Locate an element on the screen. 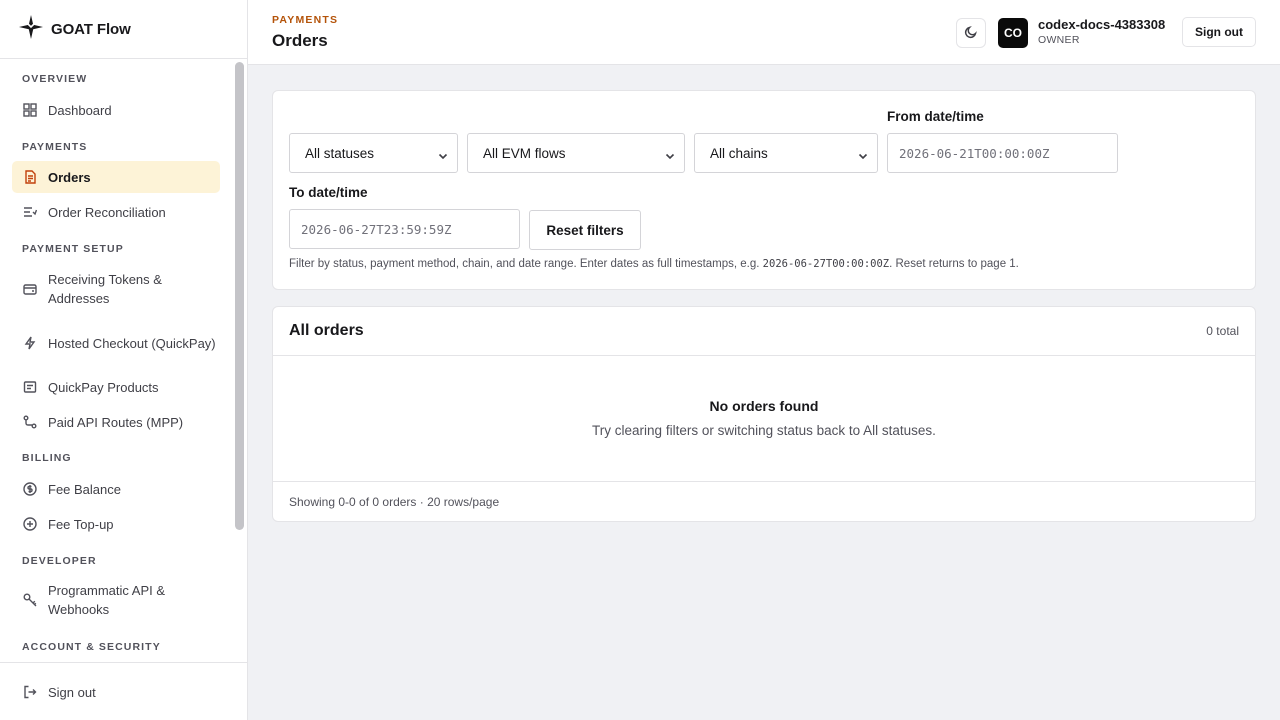 This screenshot has height=720, width=1280. sidebar-item-receiving-tokens: Receiving Tokens & Addresses is located at coordinates (116, 289).